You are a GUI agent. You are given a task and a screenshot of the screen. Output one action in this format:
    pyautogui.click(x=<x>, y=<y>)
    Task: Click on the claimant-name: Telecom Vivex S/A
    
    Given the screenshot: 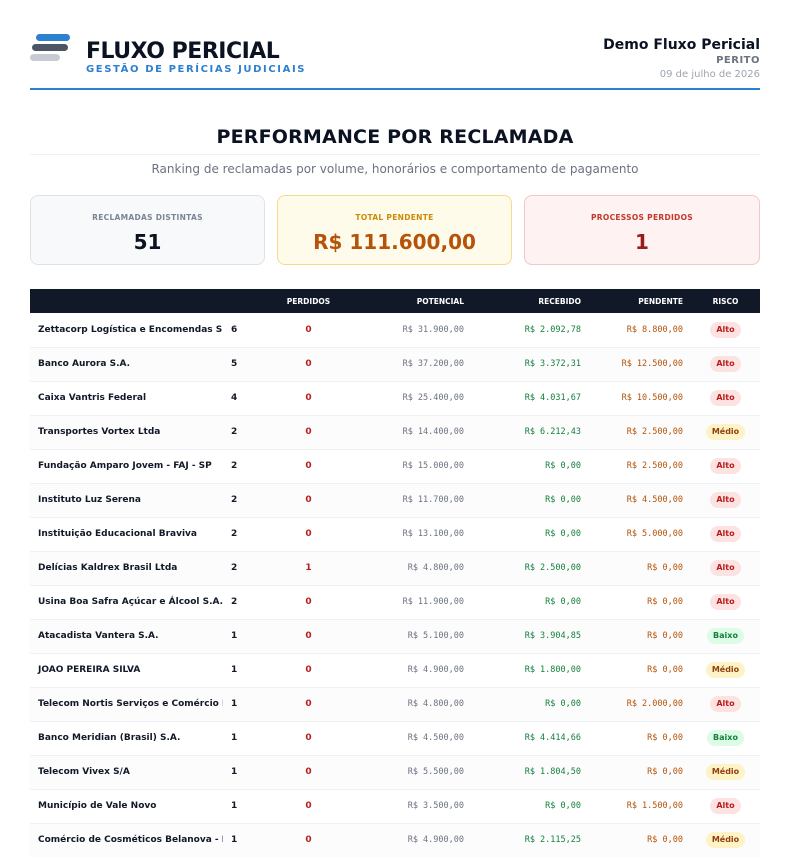 What is the action you would take?
    pyautogui.click(x=126, y=772)
    